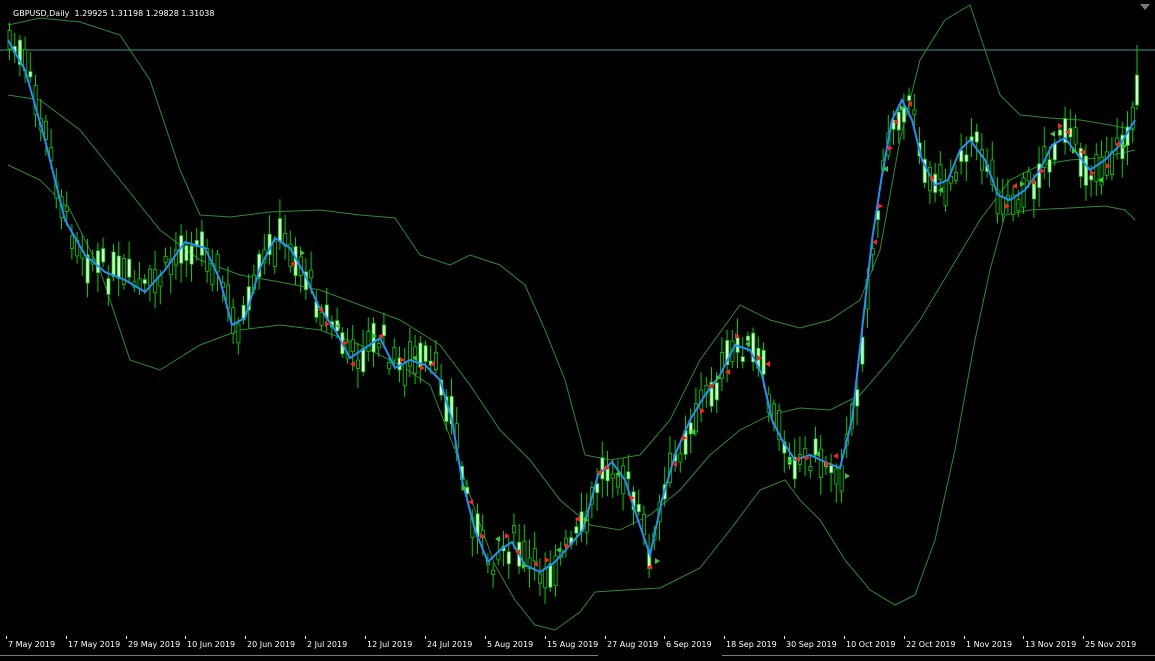 This screenshot has width=1155, height=661. I want to click on time-axis-label: 30 Sep 2019, so click(811, 644).